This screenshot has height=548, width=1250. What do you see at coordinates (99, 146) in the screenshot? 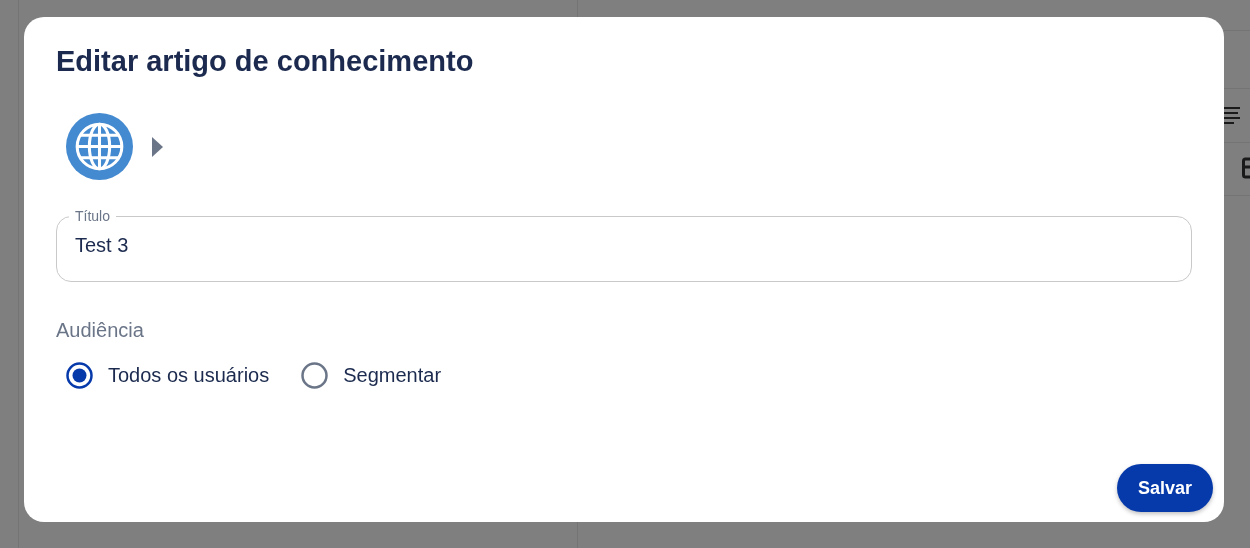
I see `globe-icon` at bounding box center [99, 146].